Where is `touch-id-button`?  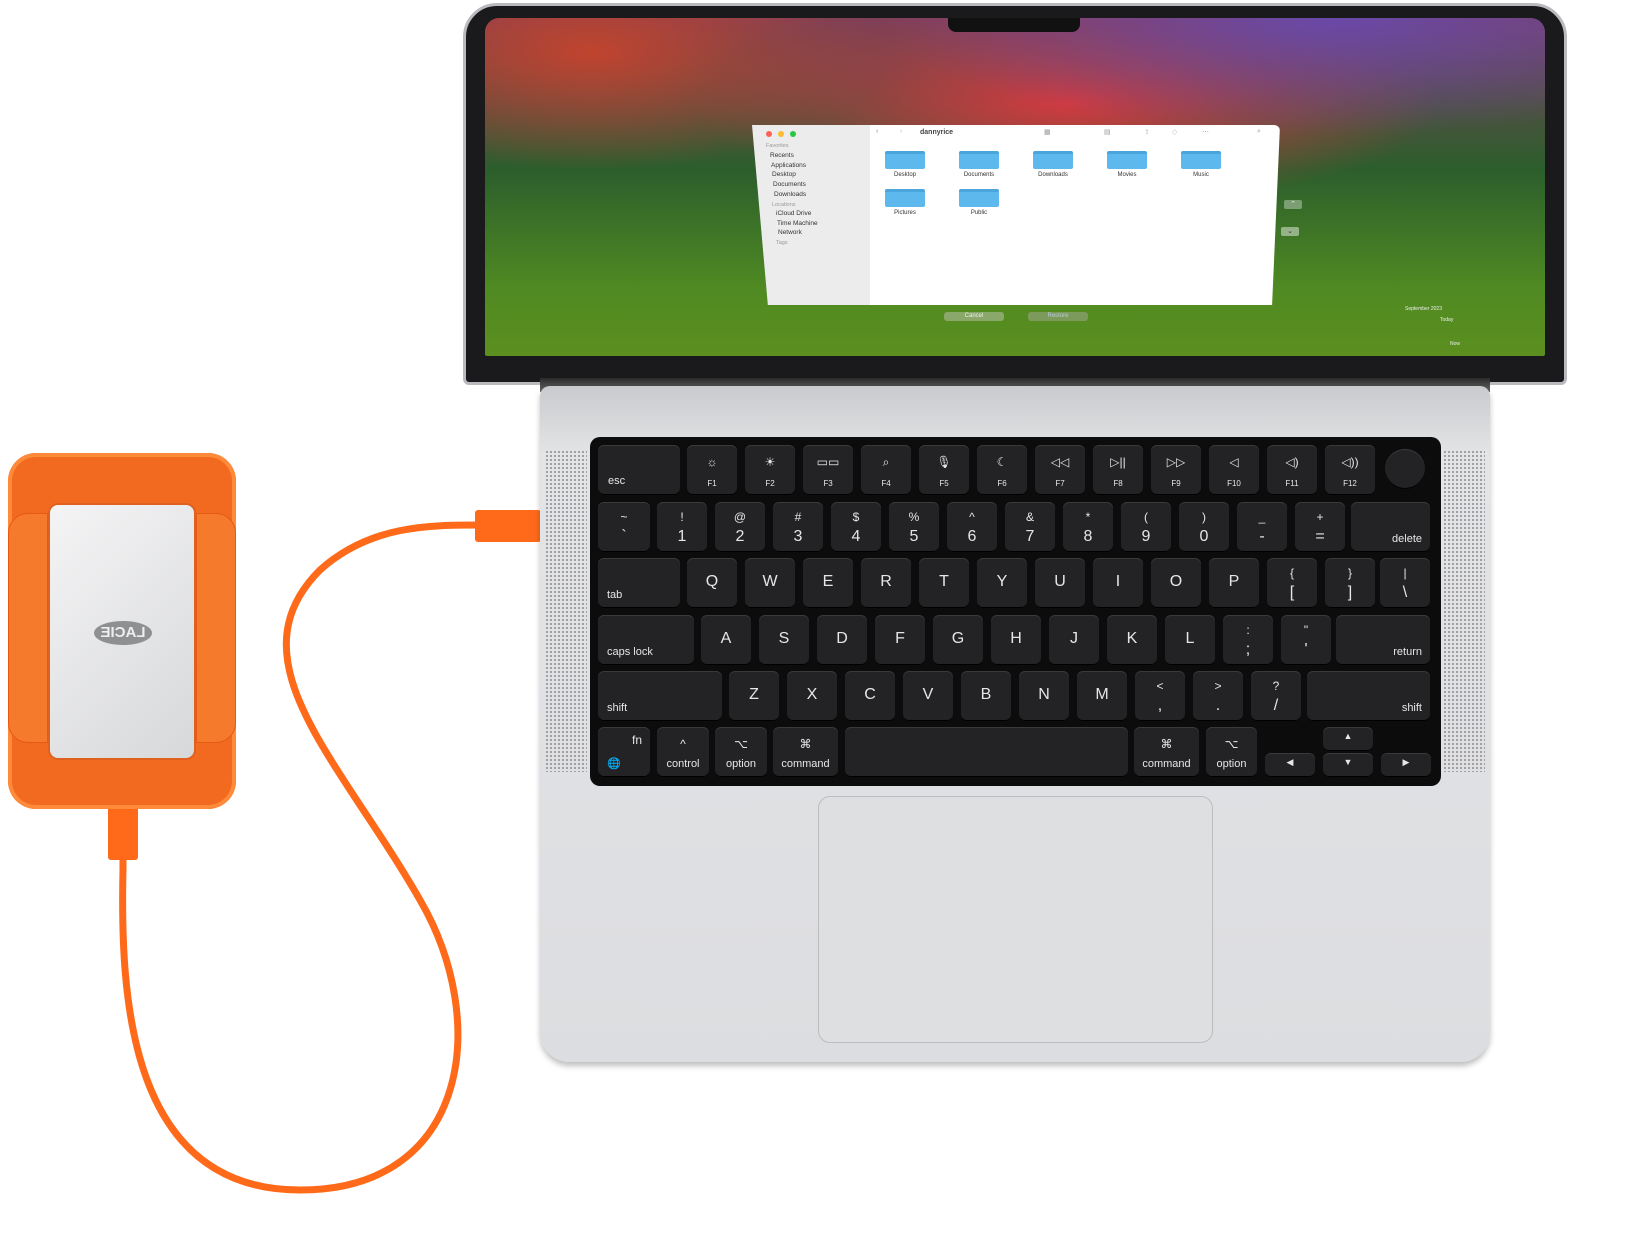
touch-id-button is located at coordinates (1405, 469).